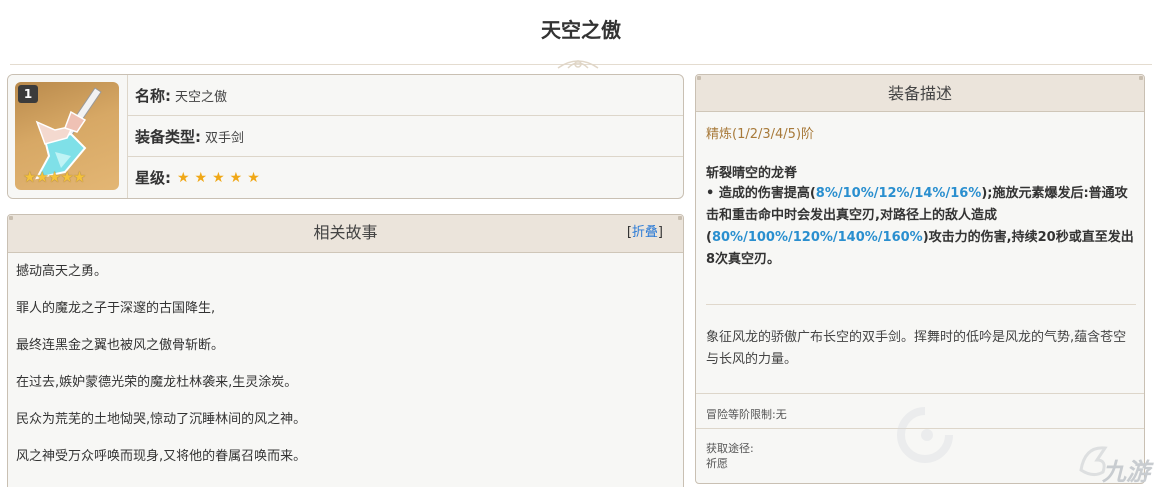 The image size is (1162, 487). What do you see at coordinates (730, 448) in the screenshot?
I see `source-label: 获取途径:` at bounding box center [730, 448].